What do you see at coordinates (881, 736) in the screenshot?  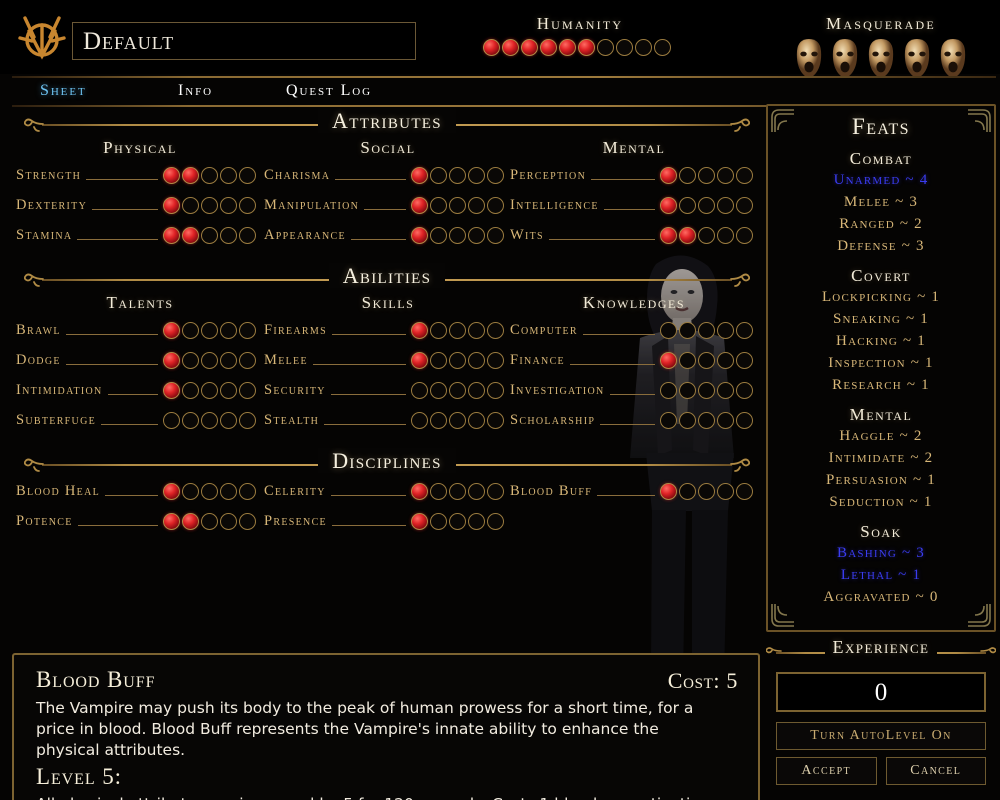 I see `toggle-autolevel-button: Turn AutoLevel On` at bounding box center [881, 736].